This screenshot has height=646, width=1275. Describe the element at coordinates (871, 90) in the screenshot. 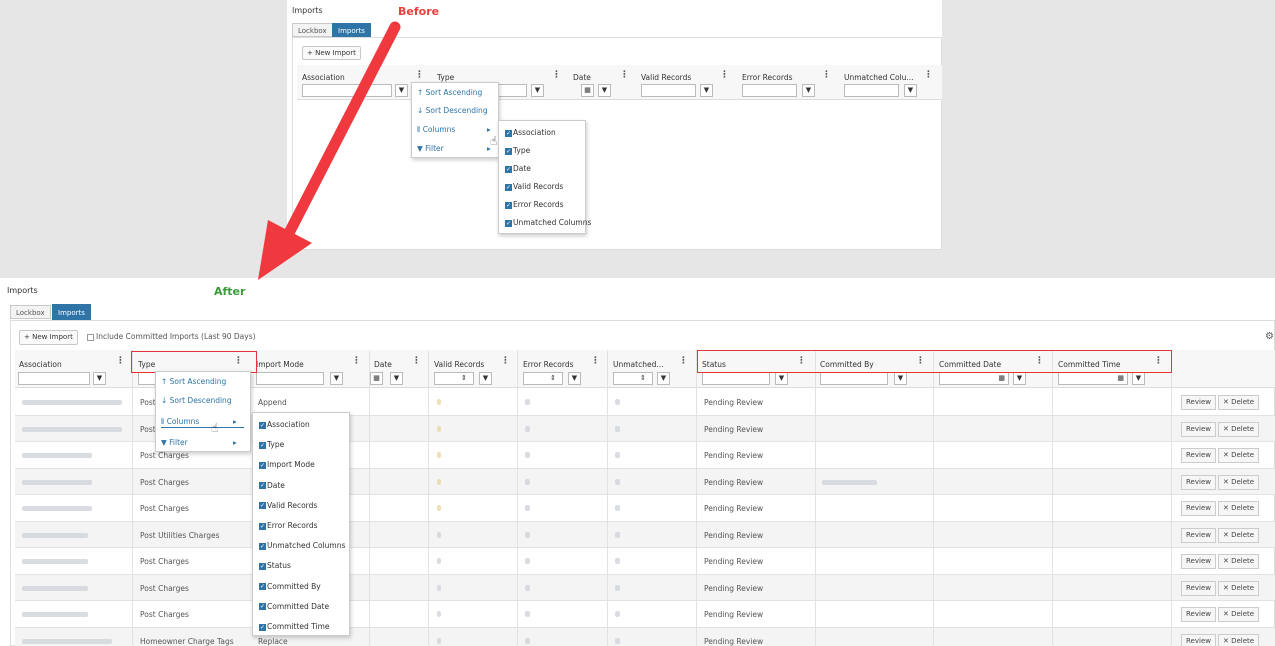

I see `before-filter-unmatched` at that location.